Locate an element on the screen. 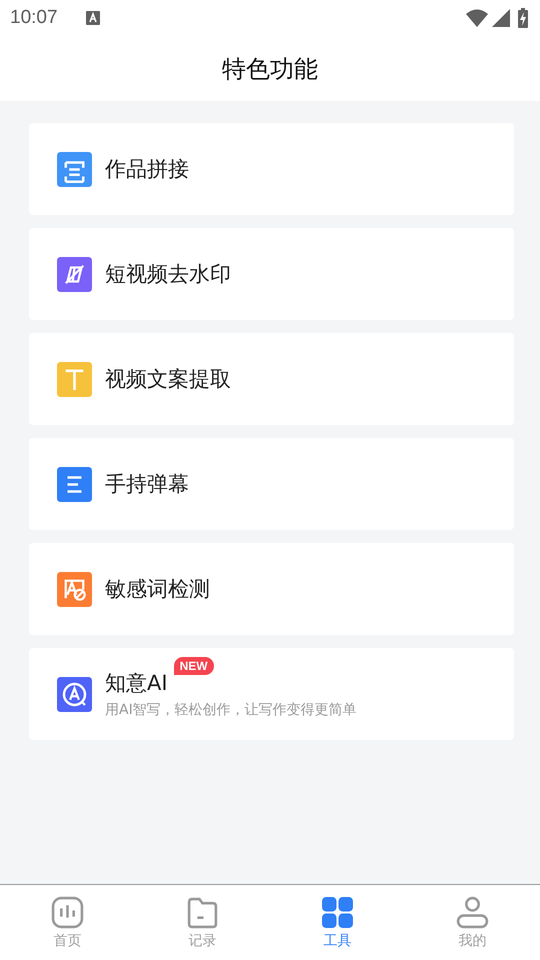 Image resolution: width=540 pixels, height=960 pixels. feature-description: 用AI智写，轻松创作，让写作变得更简单 is located at coordinates (231, 710).